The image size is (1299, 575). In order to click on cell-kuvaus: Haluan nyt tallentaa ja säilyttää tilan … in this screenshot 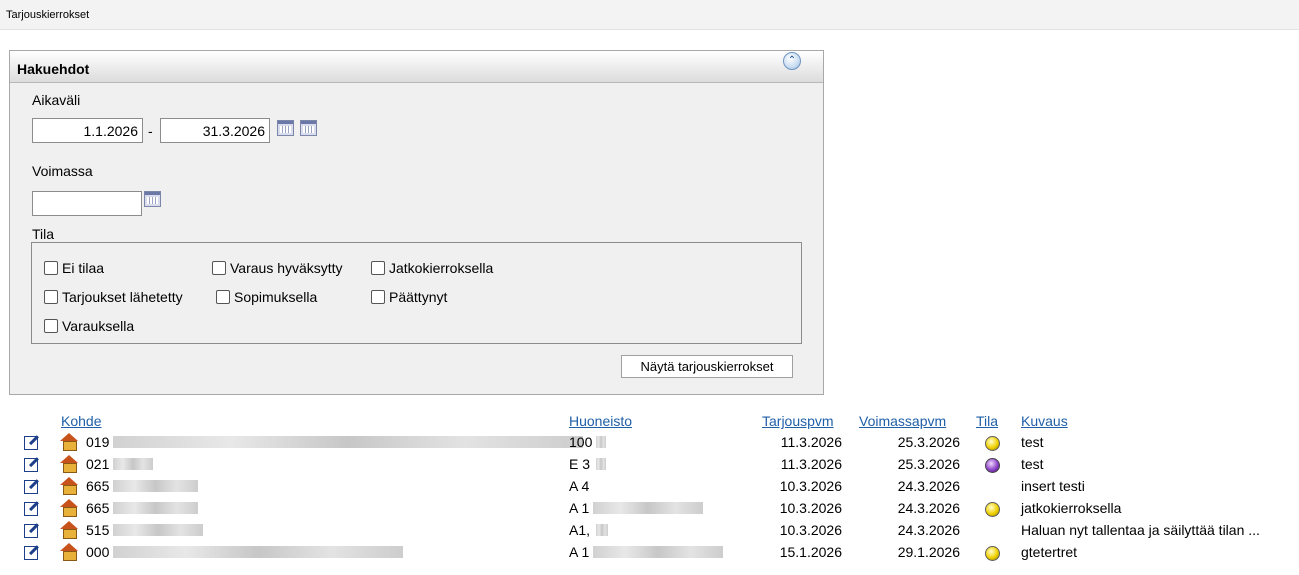, I will do `click(1140, 530)`.